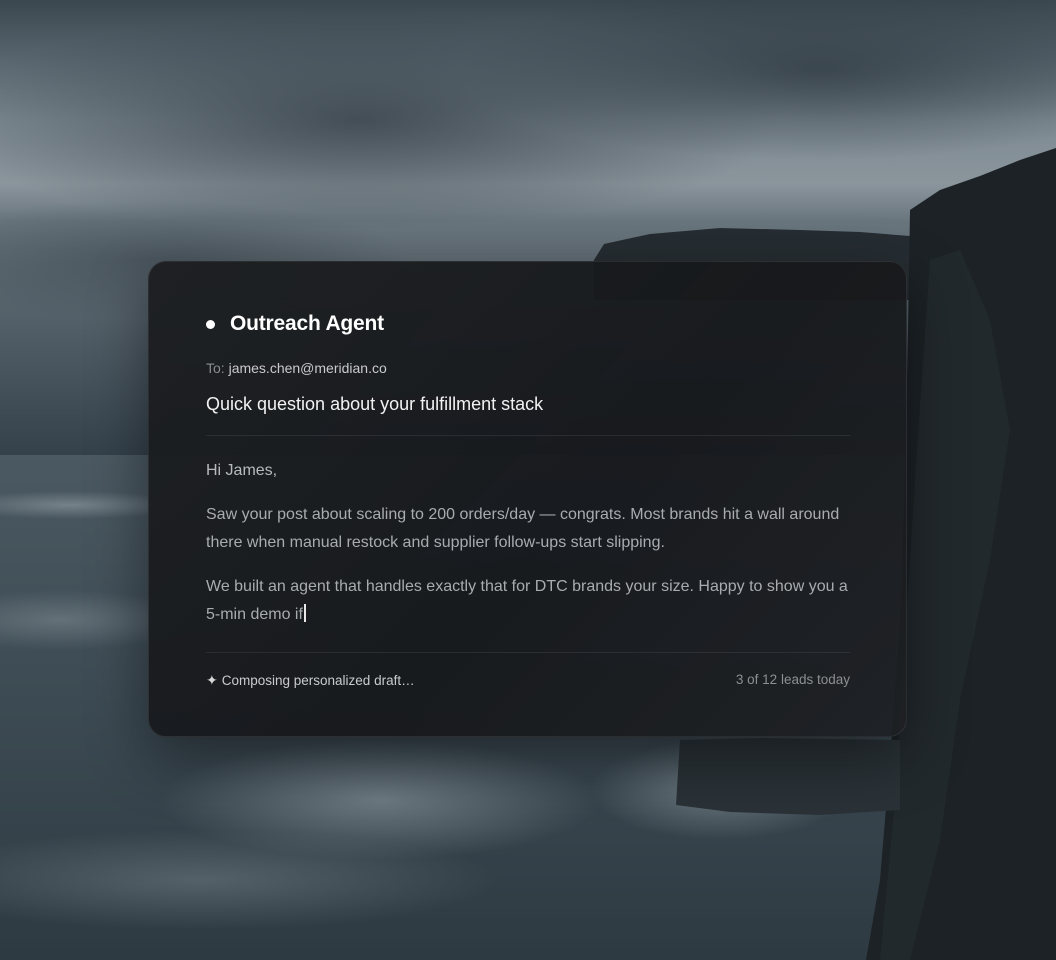 The image size is (1056, 960). Describe the element at coordinates (307, 323) in the screenshot. I see `agent-title: Outreach Agent` at that location.